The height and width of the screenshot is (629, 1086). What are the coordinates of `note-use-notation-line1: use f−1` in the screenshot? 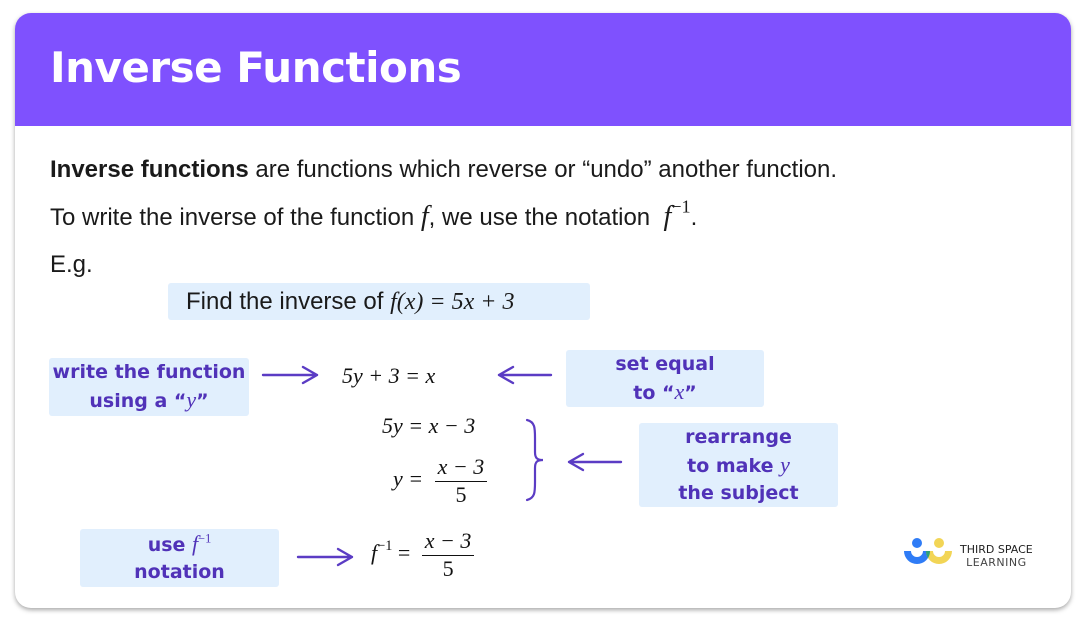 It's located at (179, 544).